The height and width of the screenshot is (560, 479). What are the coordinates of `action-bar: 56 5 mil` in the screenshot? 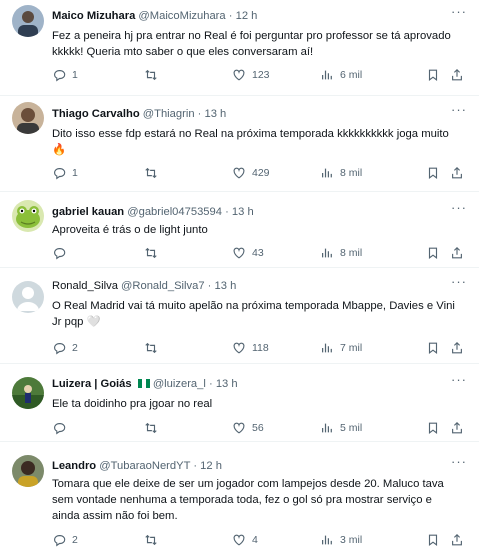 It's located at (259, 428).